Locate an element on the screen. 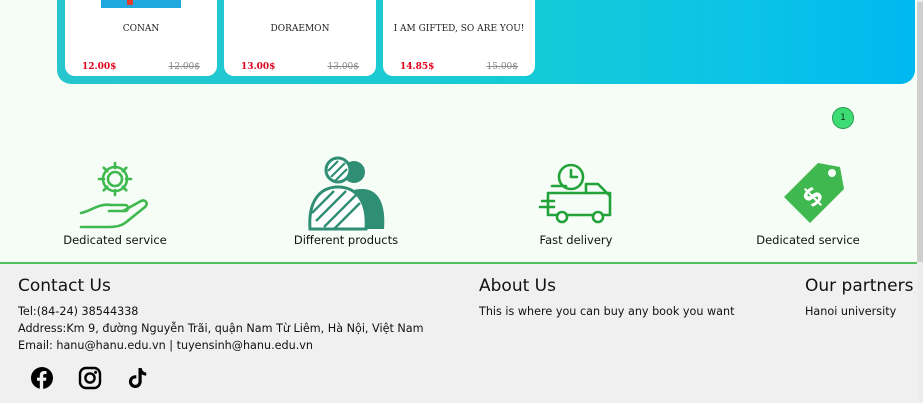  people-icon is located at coordinates (346, 193).